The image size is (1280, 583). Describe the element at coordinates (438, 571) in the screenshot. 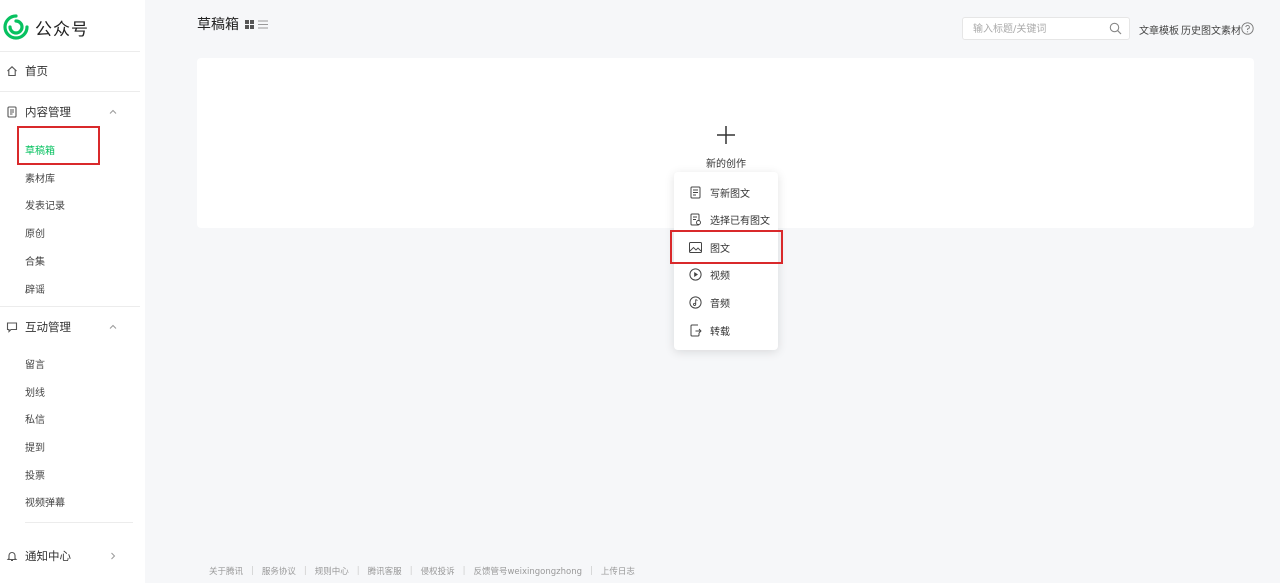

I see `footer-link-infringement: 侵权投诉` at that location.